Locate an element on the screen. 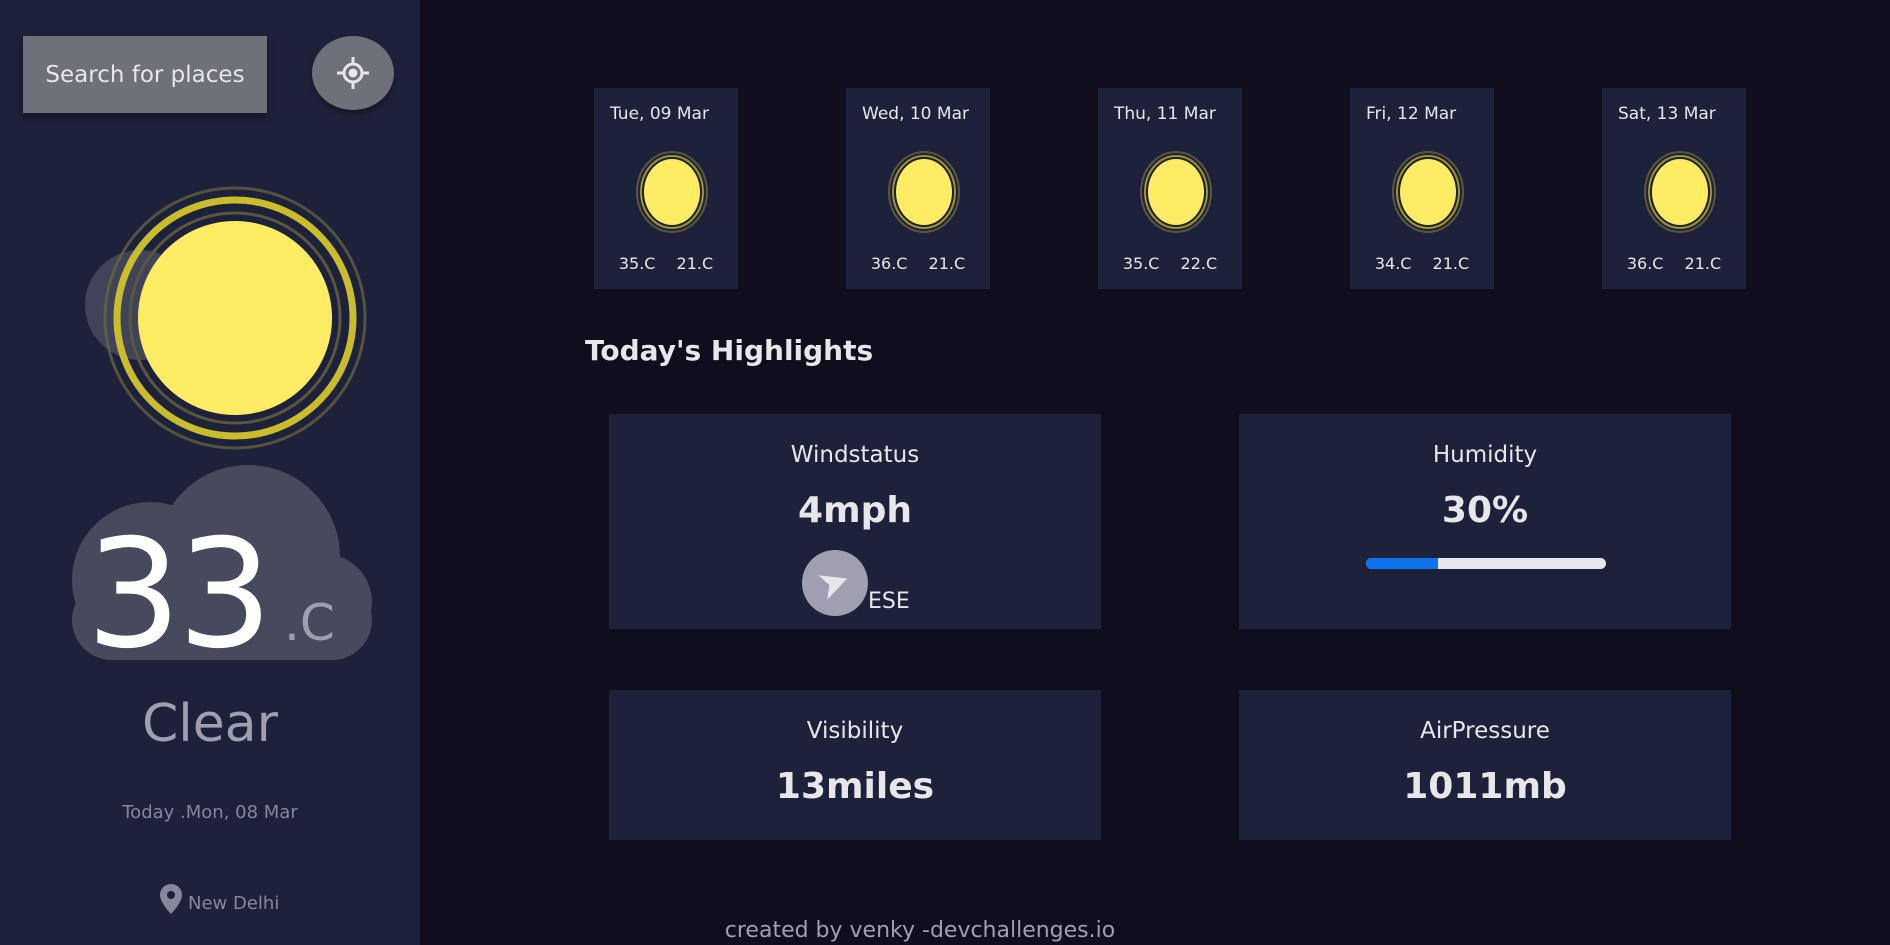  wind-direction: ESE is located at coordinates (856, 583).